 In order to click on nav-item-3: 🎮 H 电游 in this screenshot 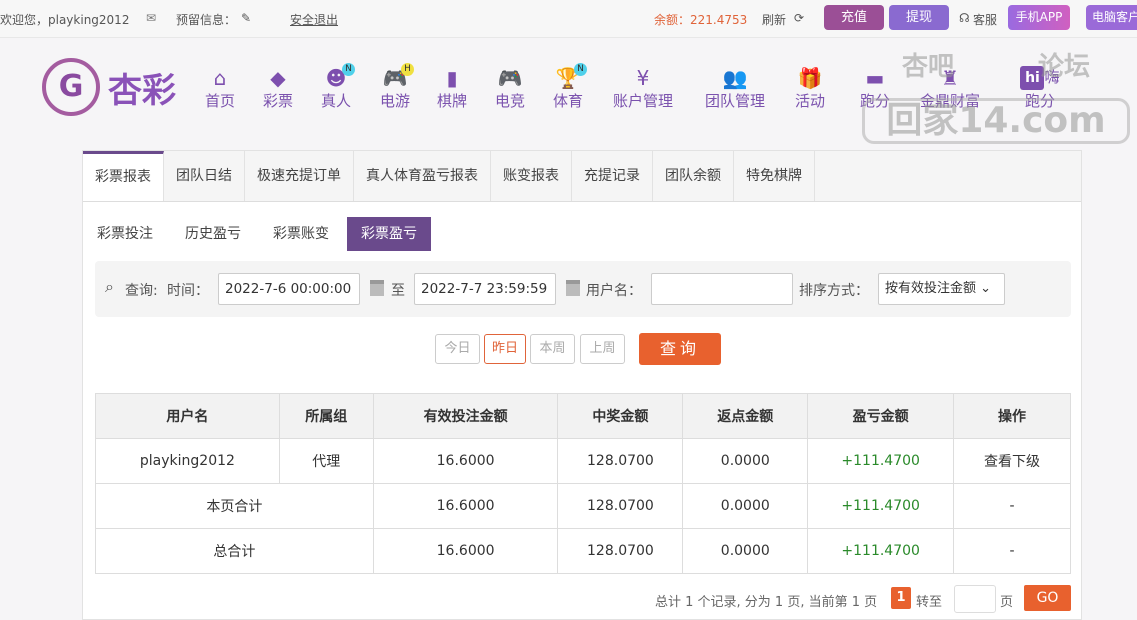, I will do `click(397, 87)`.